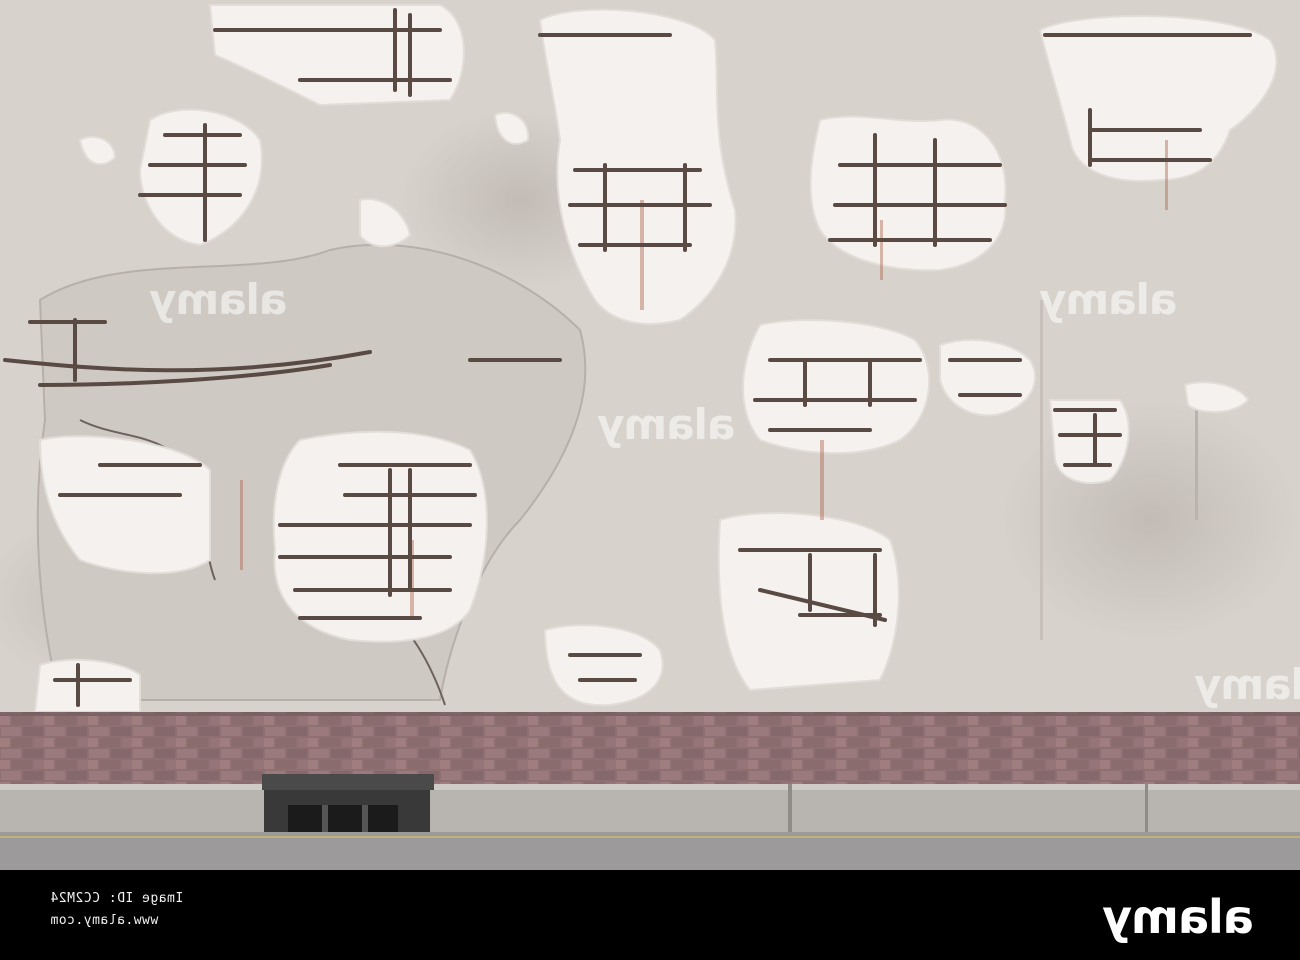  Describe the element at coordinates (348, 805) in the screenshot. I see `drain-grate` at that location.